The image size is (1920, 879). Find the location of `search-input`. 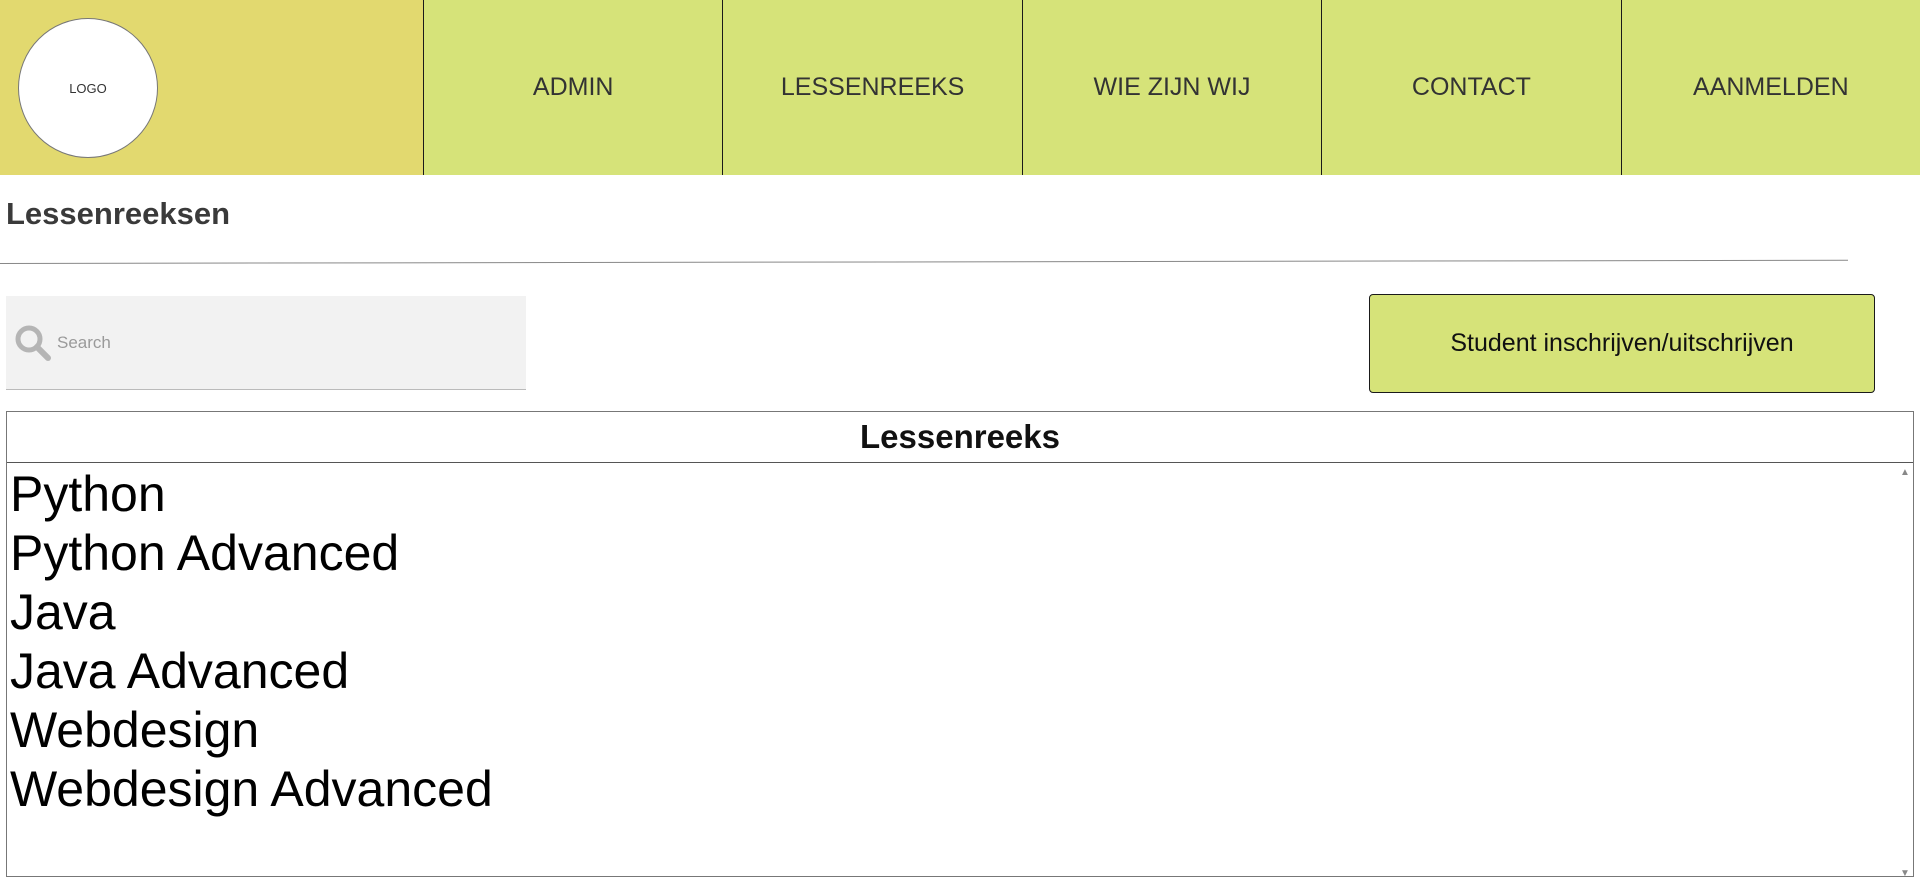

search-input is located at coordinates (277, 342).